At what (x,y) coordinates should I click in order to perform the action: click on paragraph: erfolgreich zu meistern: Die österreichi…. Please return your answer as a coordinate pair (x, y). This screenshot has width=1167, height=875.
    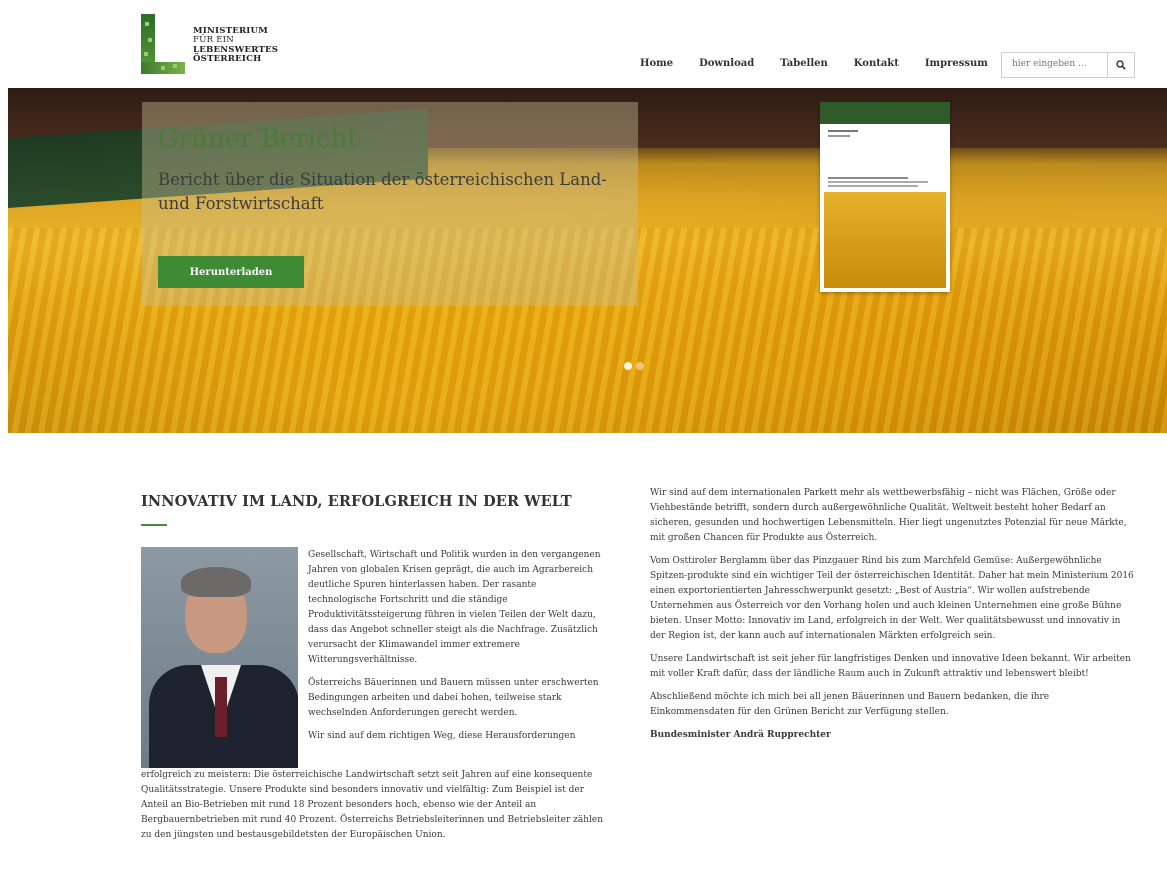
    Looking at the image, I should click on (372, 805).